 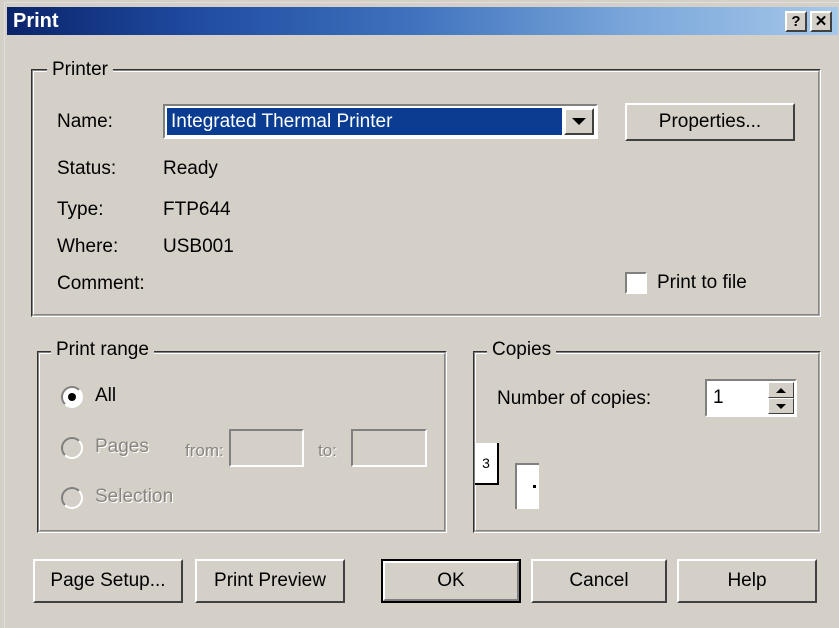 I want to click on spinner-up-icon, so click(x=781, y=390).